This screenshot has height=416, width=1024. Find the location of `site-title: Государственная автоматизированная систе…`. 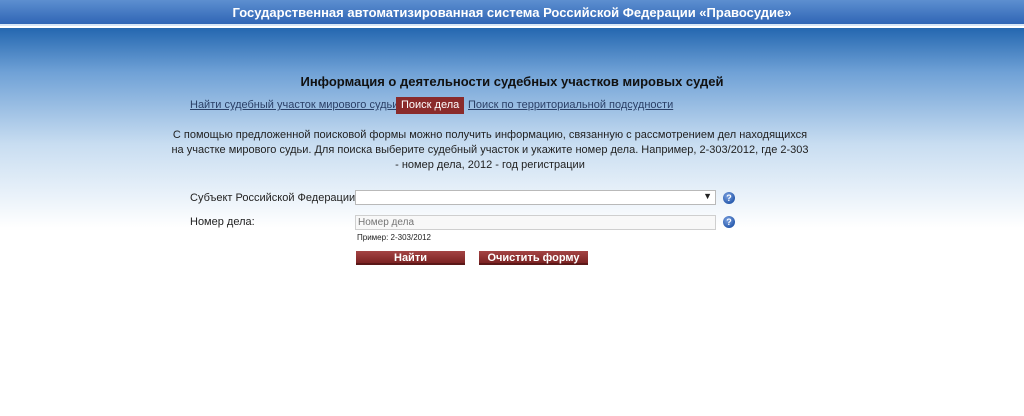

site-title: Государственная автоматизированная систе… is located at coordinates (512, 12).